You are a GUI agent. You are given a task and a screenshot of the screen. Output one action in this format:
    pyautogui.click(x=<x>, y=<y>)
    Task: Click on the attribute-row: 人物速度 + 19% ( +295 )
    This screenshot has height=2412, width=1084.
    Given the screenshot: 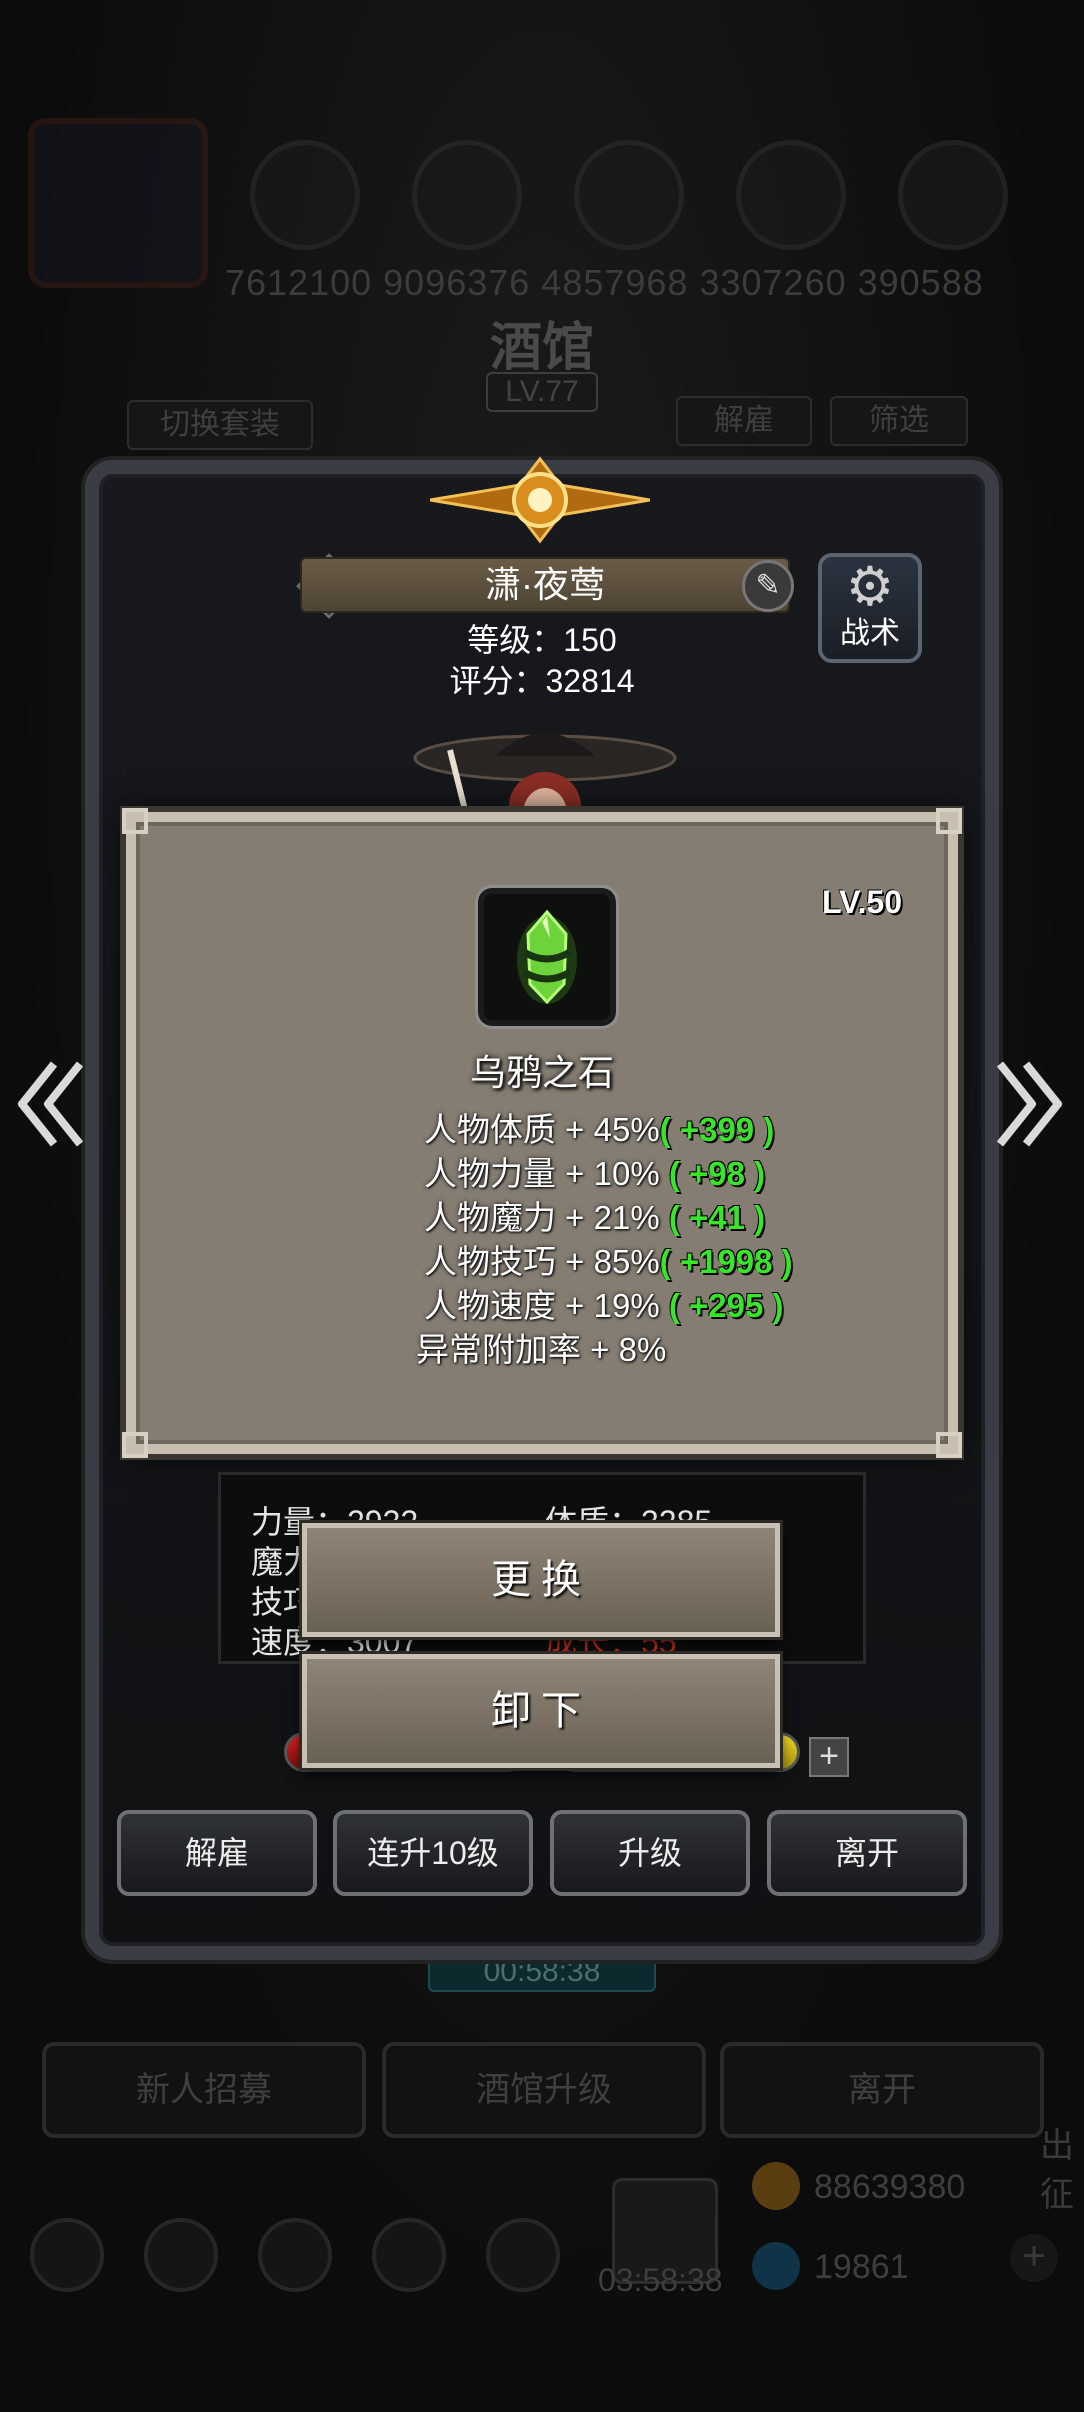 What is the action you would take?
    pyautogui.click(x=608, y=1306)
    